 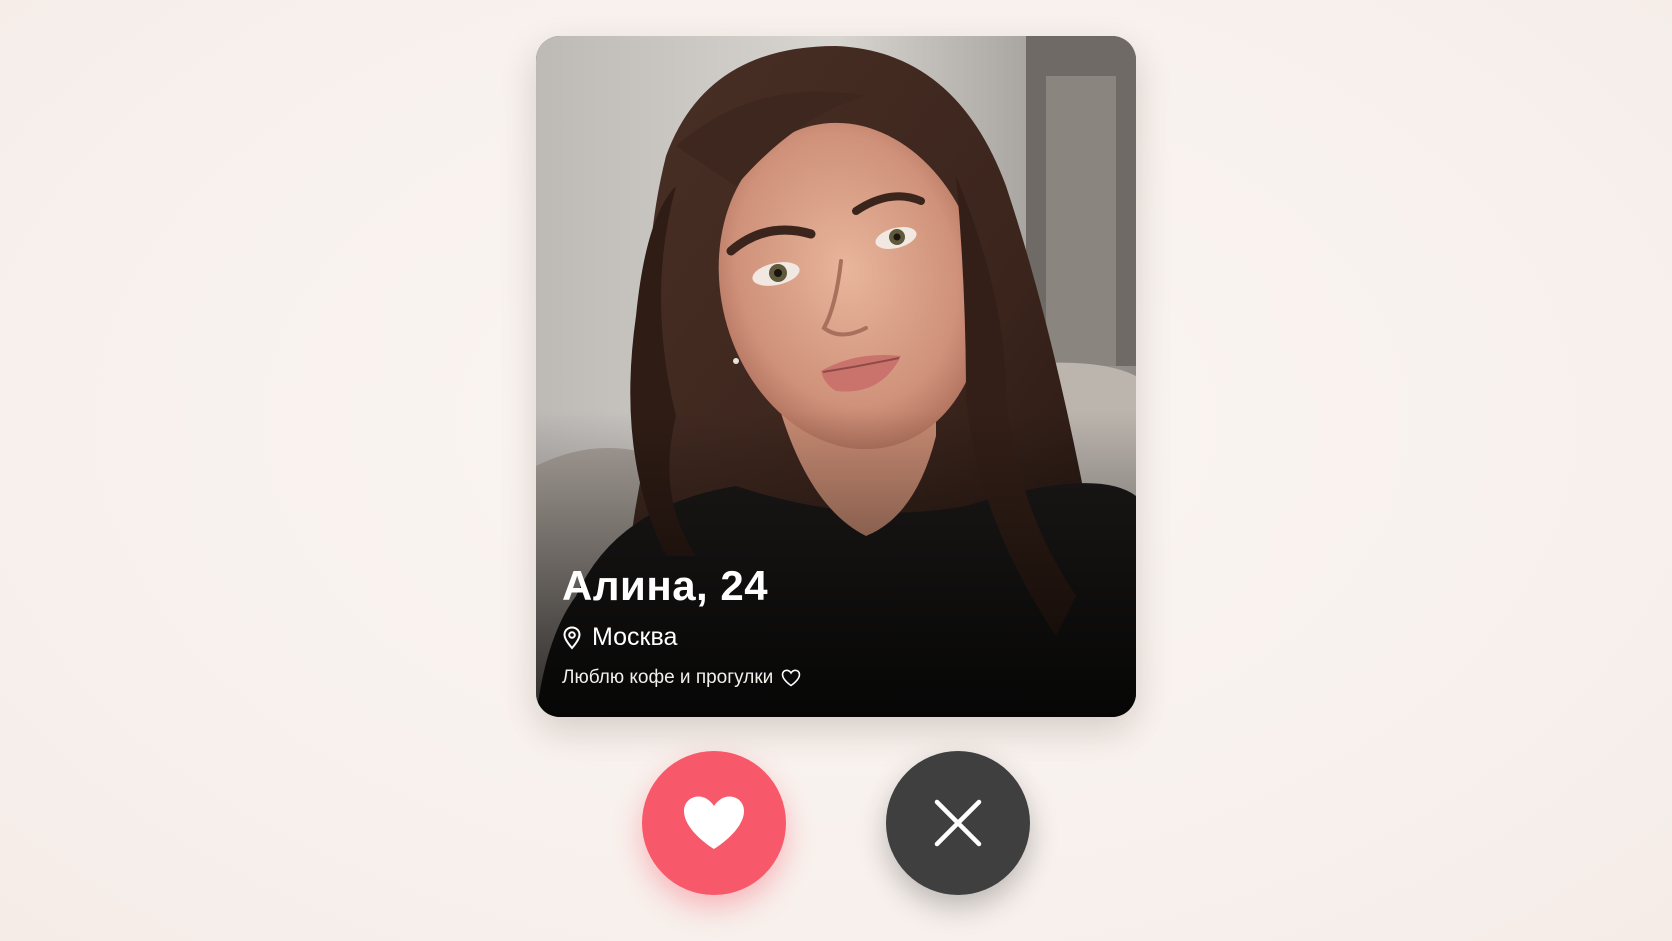 What do you see at coordinates (668, 677) in the screenshot?
I see `bio-text: Люблю кофе и прогулки` at bounding box center [668, 677].